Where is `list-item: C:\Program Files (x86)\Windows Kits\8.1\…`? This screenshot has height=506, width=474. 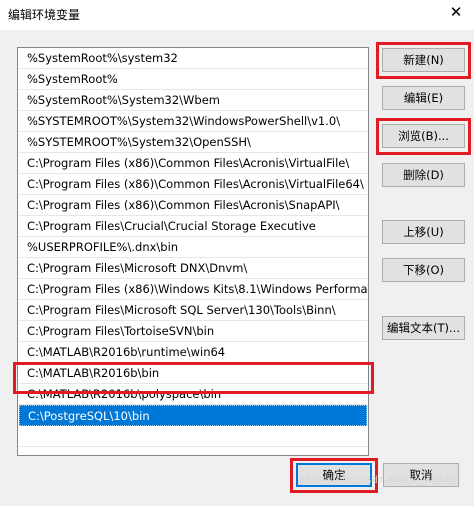 list-item: C:\Program Files (x86)\Windows Kits\8.1\… is located at coordinates (193, 289).